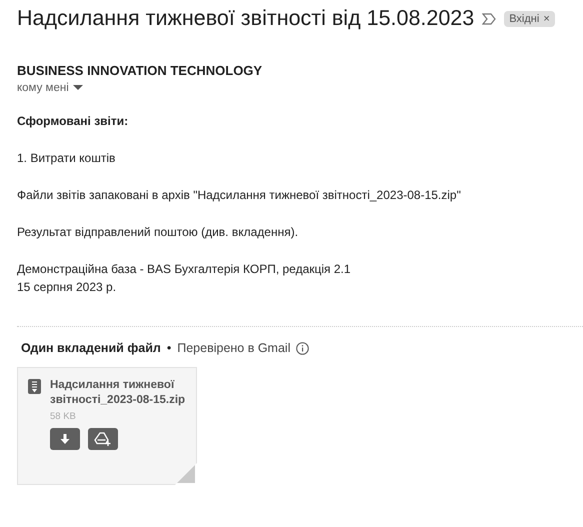  Describe the element at coordinates (184, 278) in the screenshot. I see `body-paragraph: Демонстраційна база - BAS Бухгалтерія КОРП, редакція 2.1 15 серпня 2023 р.` at that location.